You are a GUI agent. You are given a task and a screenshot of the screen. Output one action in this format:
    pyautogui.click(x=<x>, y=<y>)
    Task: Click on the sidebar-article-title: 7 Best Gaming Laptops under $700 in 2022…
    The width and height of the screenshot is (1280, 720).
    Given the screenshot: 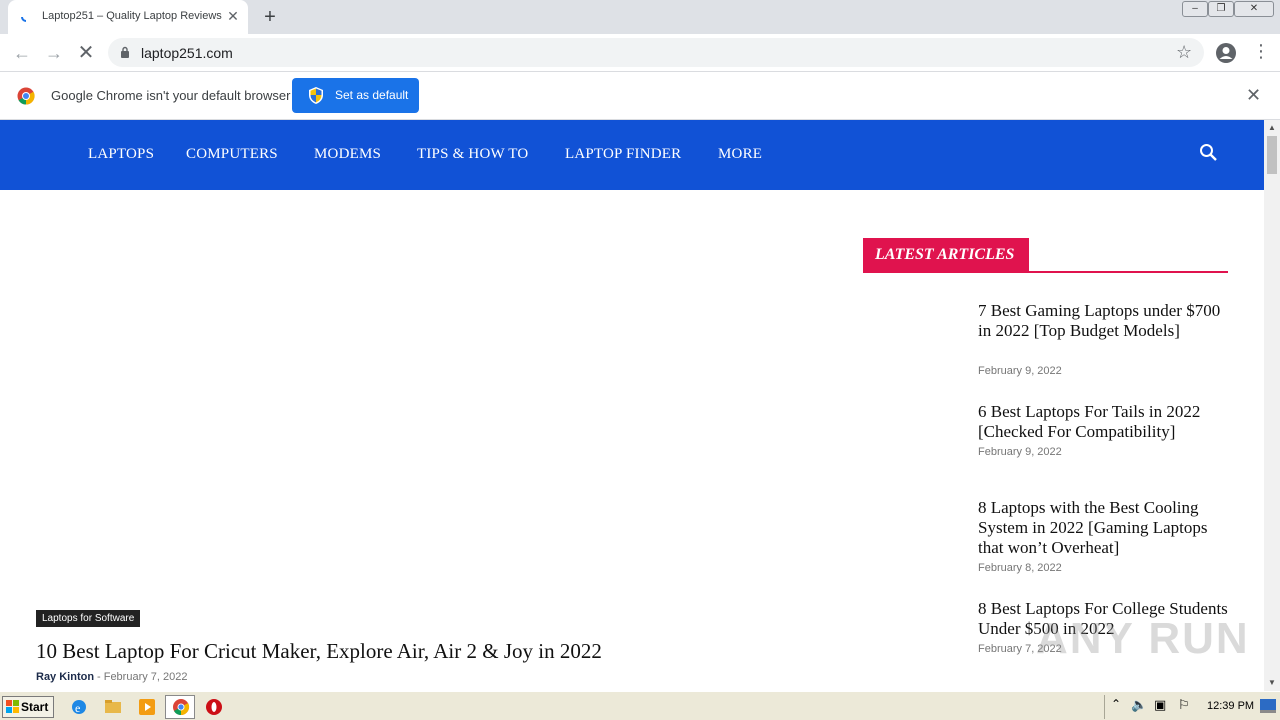 What is the action you would take?
    pyautogui.click(x=1103, y=321)
    